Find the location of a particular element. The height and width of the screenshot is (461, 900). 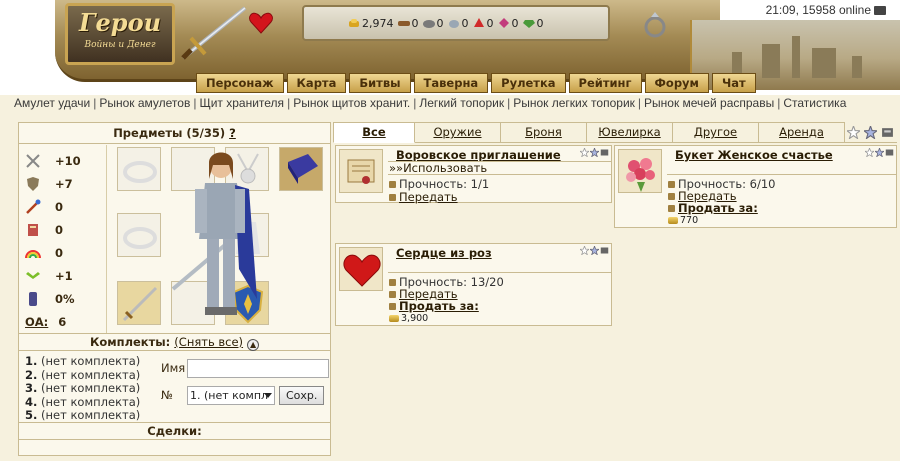

tab-weapons: Оружие is located at coordinates (458, 132).